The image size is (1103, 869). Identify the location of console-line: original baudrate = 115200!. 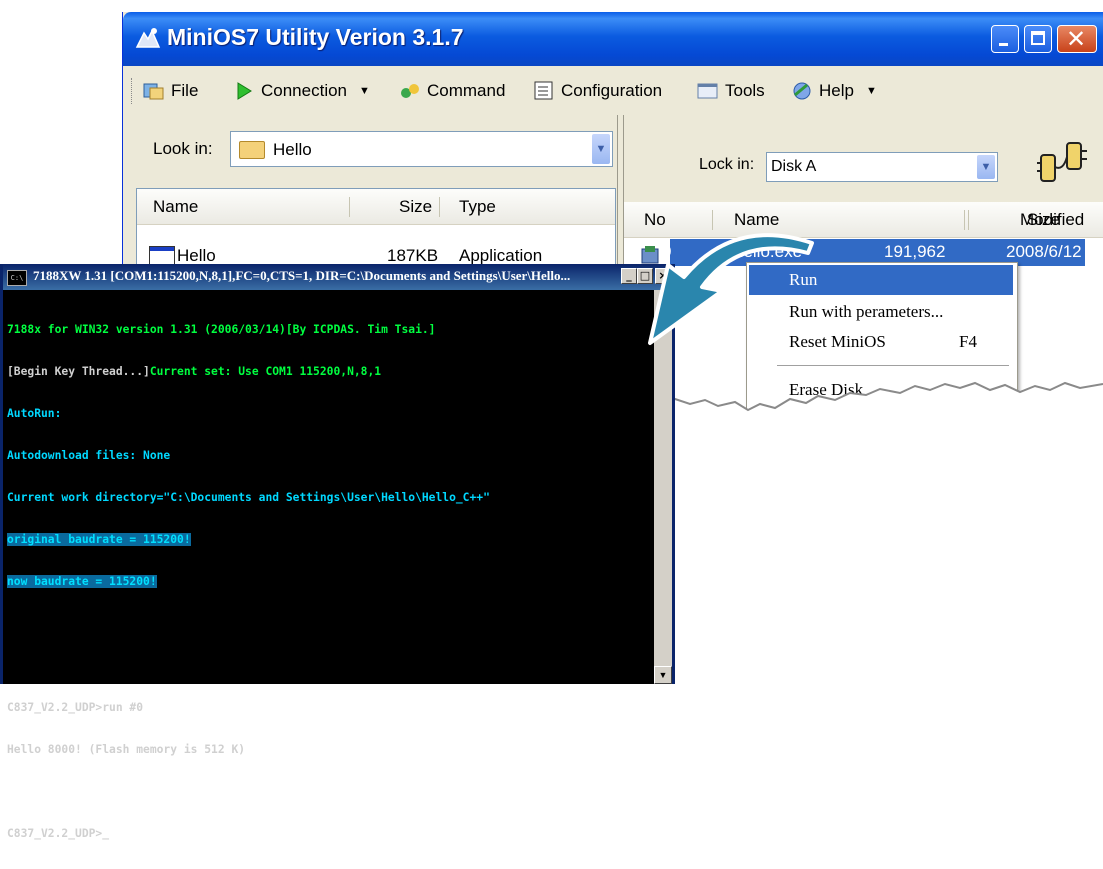
(327, 540).